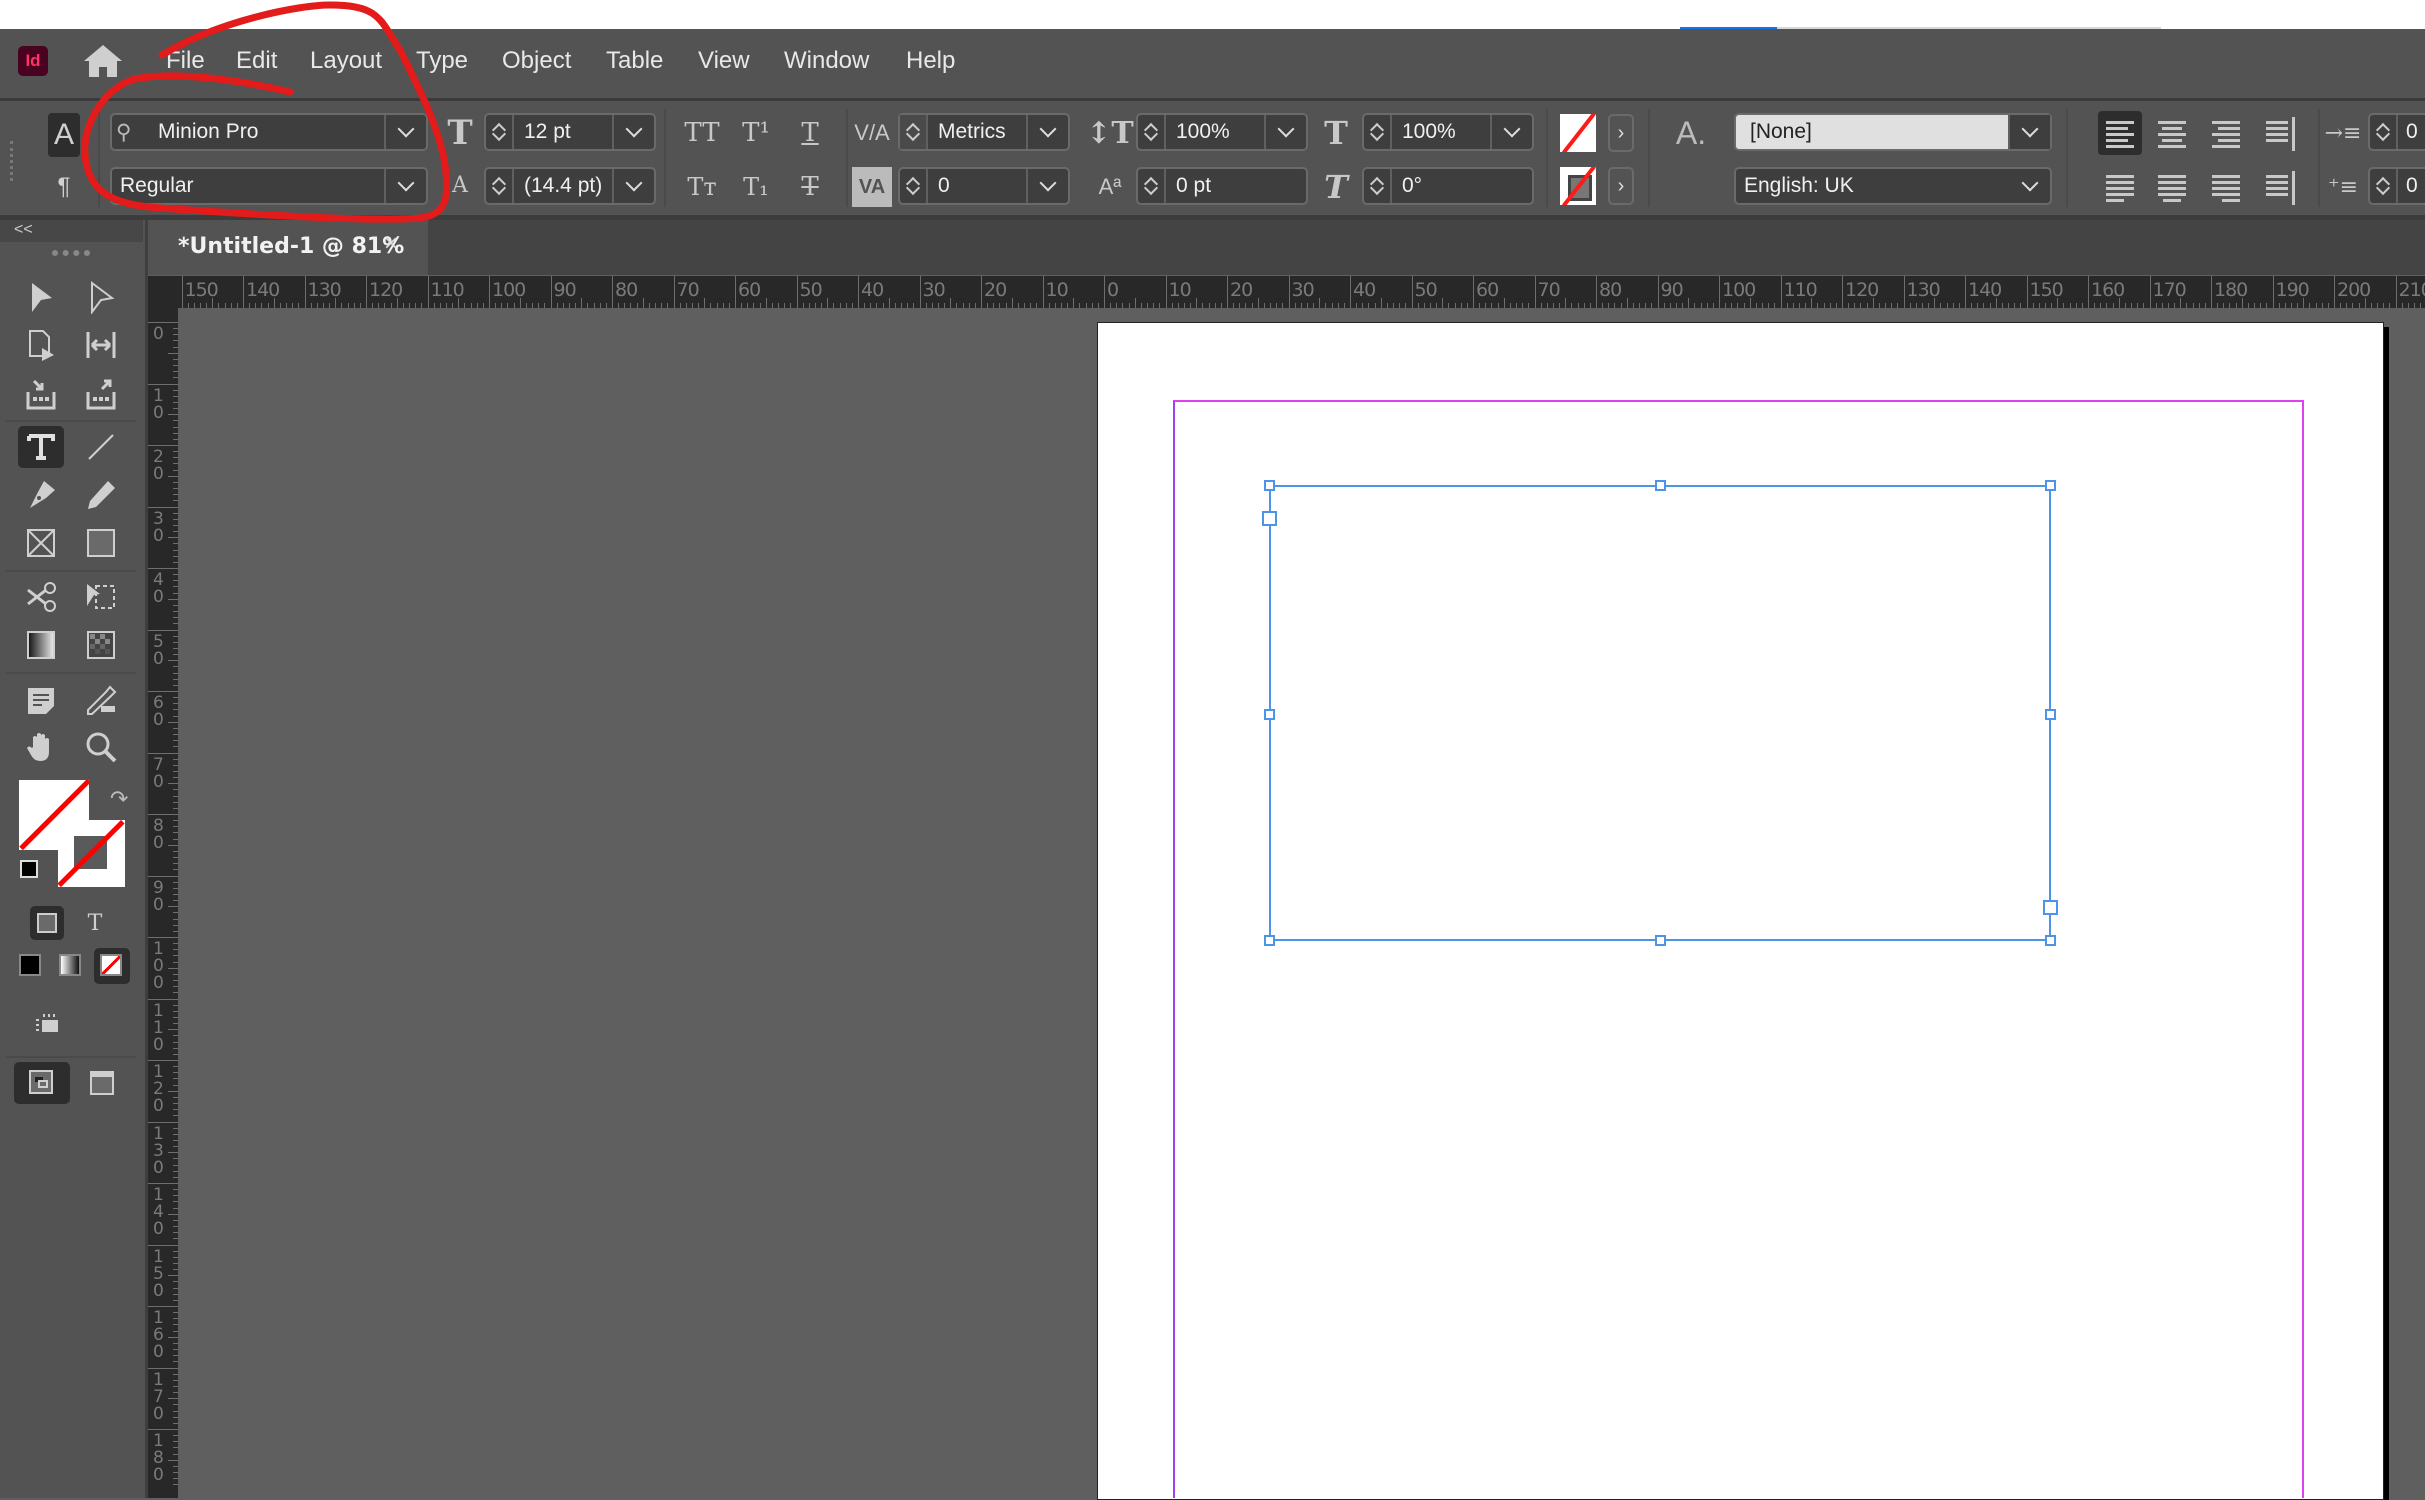  Describe the element at coordinates (49, 1025) in the screenshot. I see `screen-mode-normal-button` at that location.